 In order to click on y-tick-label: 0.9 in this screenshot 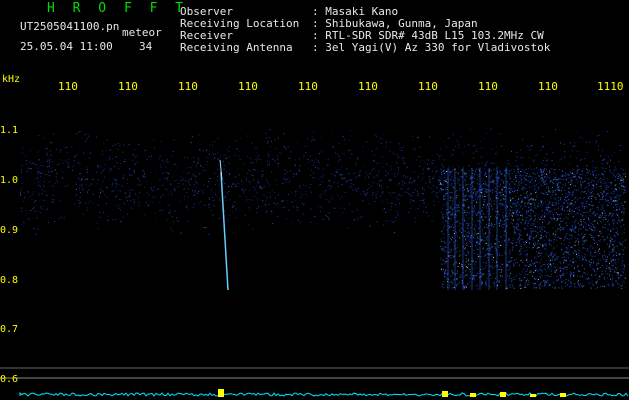, I will do `click(9, 230)`.